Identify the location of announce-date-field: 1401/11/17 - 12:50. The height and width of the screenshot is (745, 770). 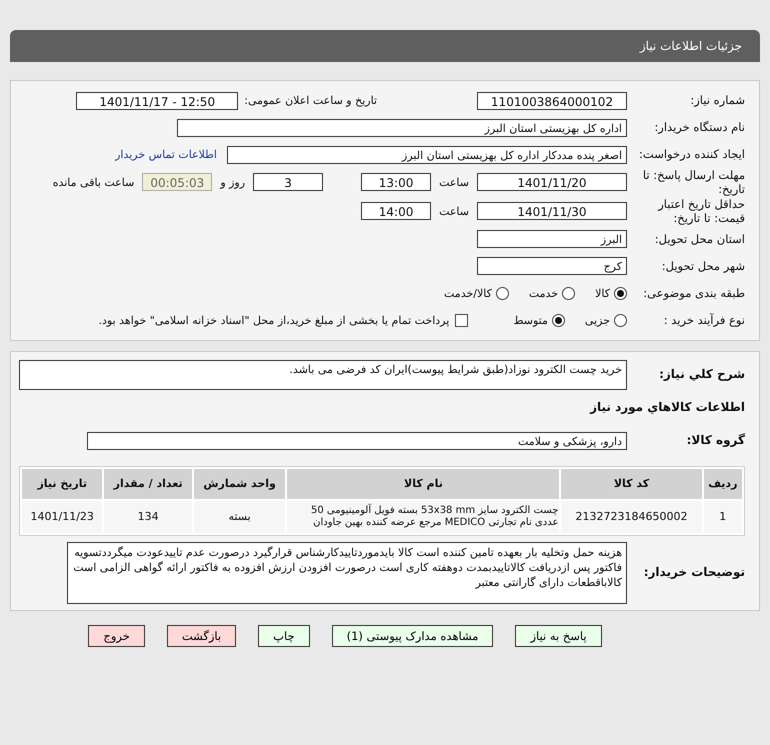
(157, 101).